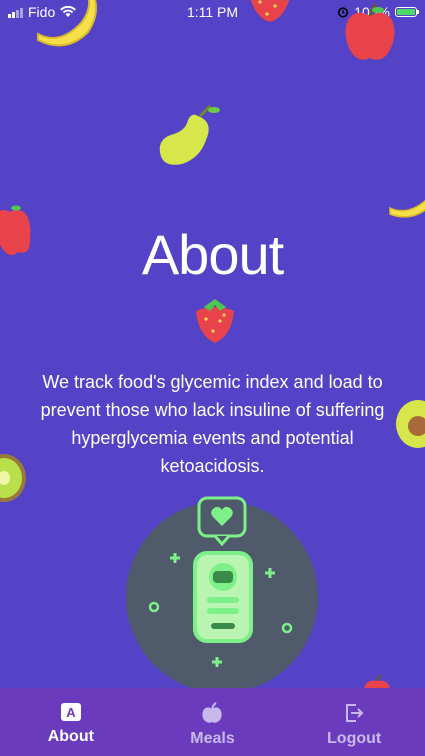 The width and height of the screenshot is (425, 756). What do you see at coordinates (13, 478) in the screenshot?
I see `kiwi-icon` at bounding box center [13, 478].